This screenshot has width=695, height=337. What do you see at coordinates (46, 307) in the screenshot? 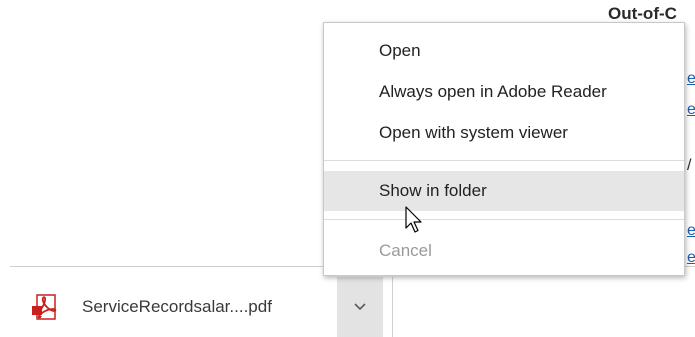
I see `pdf-icon` at bounding box center [46, 307].